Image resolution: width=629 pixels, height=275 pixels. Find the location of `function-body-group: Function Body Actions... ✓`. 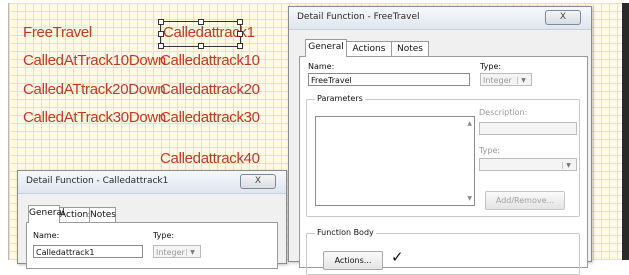

function-body-group: Function Body Actions... ✓ is located at coordinates (443, 251).